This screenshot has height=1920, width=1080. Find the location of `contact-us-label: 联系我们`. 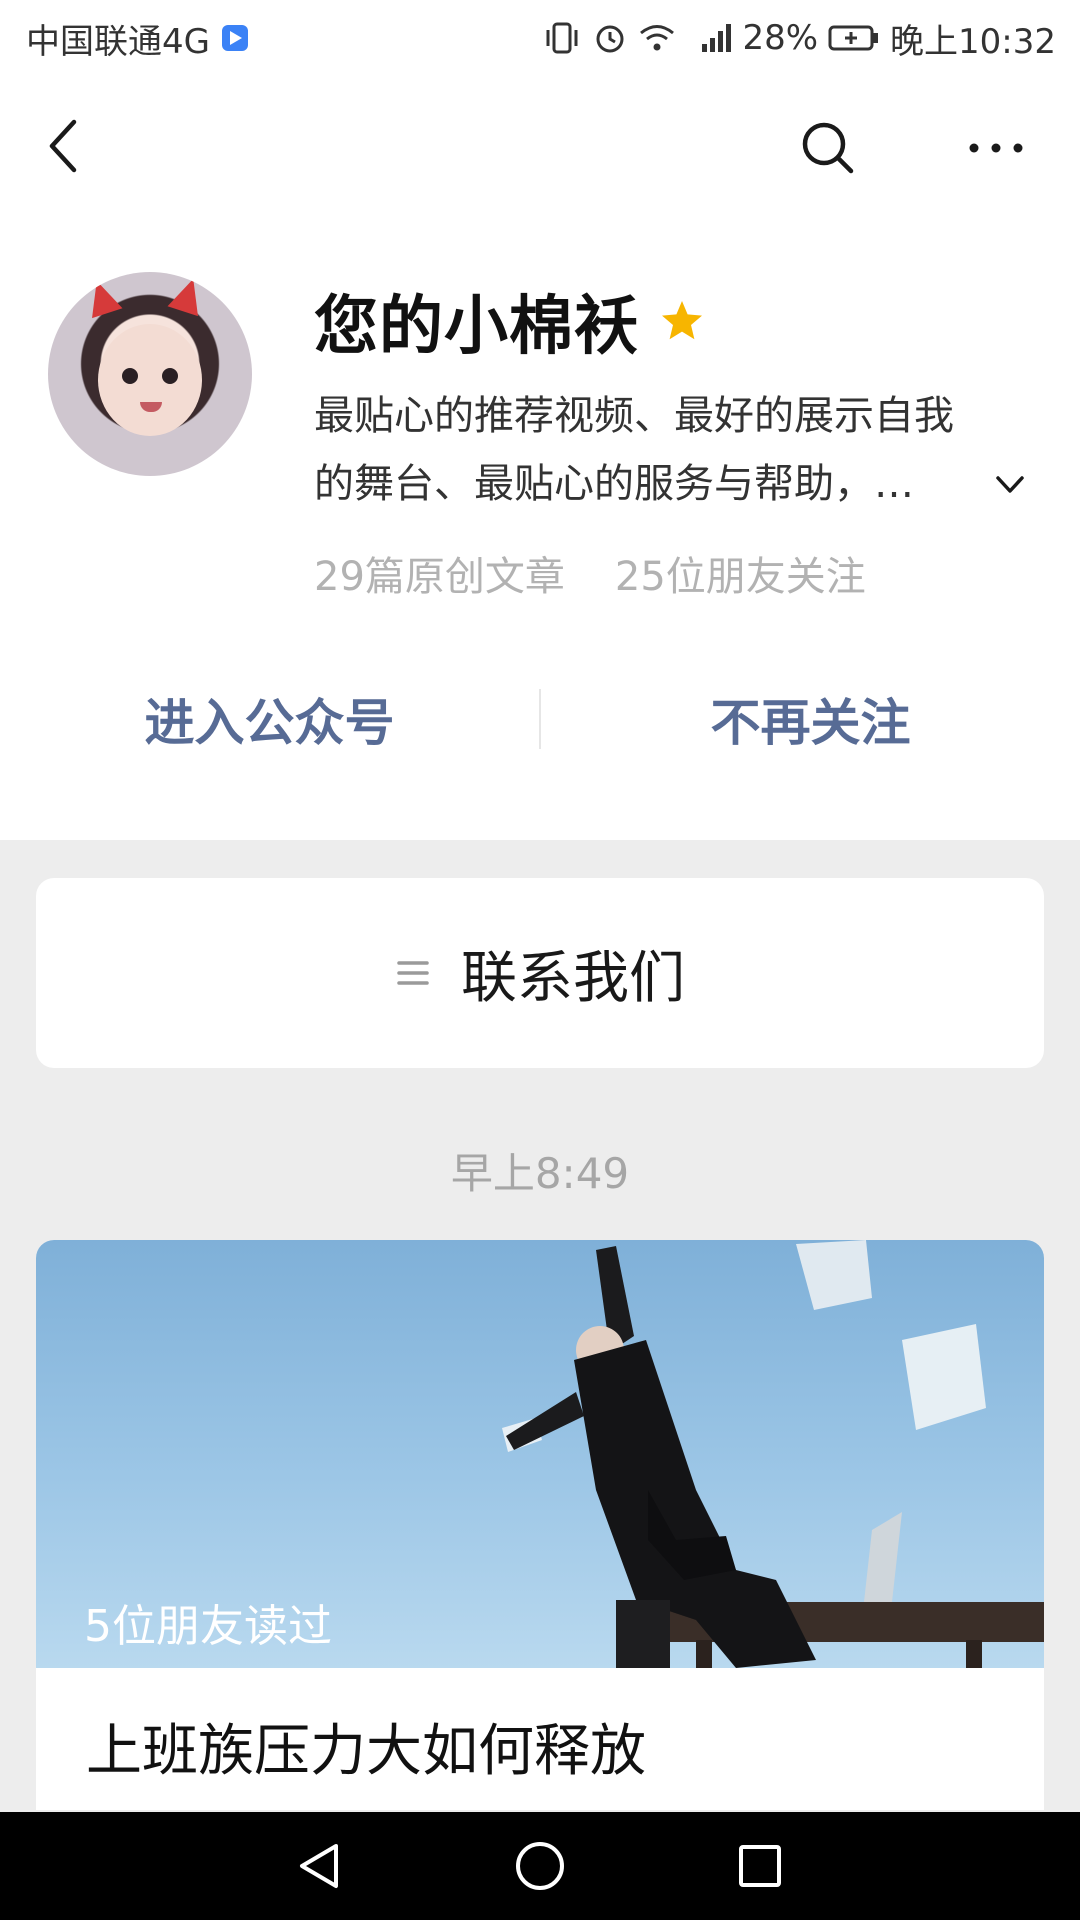

contact-us-label: 联系我们 is located at coordinates (573, 978).